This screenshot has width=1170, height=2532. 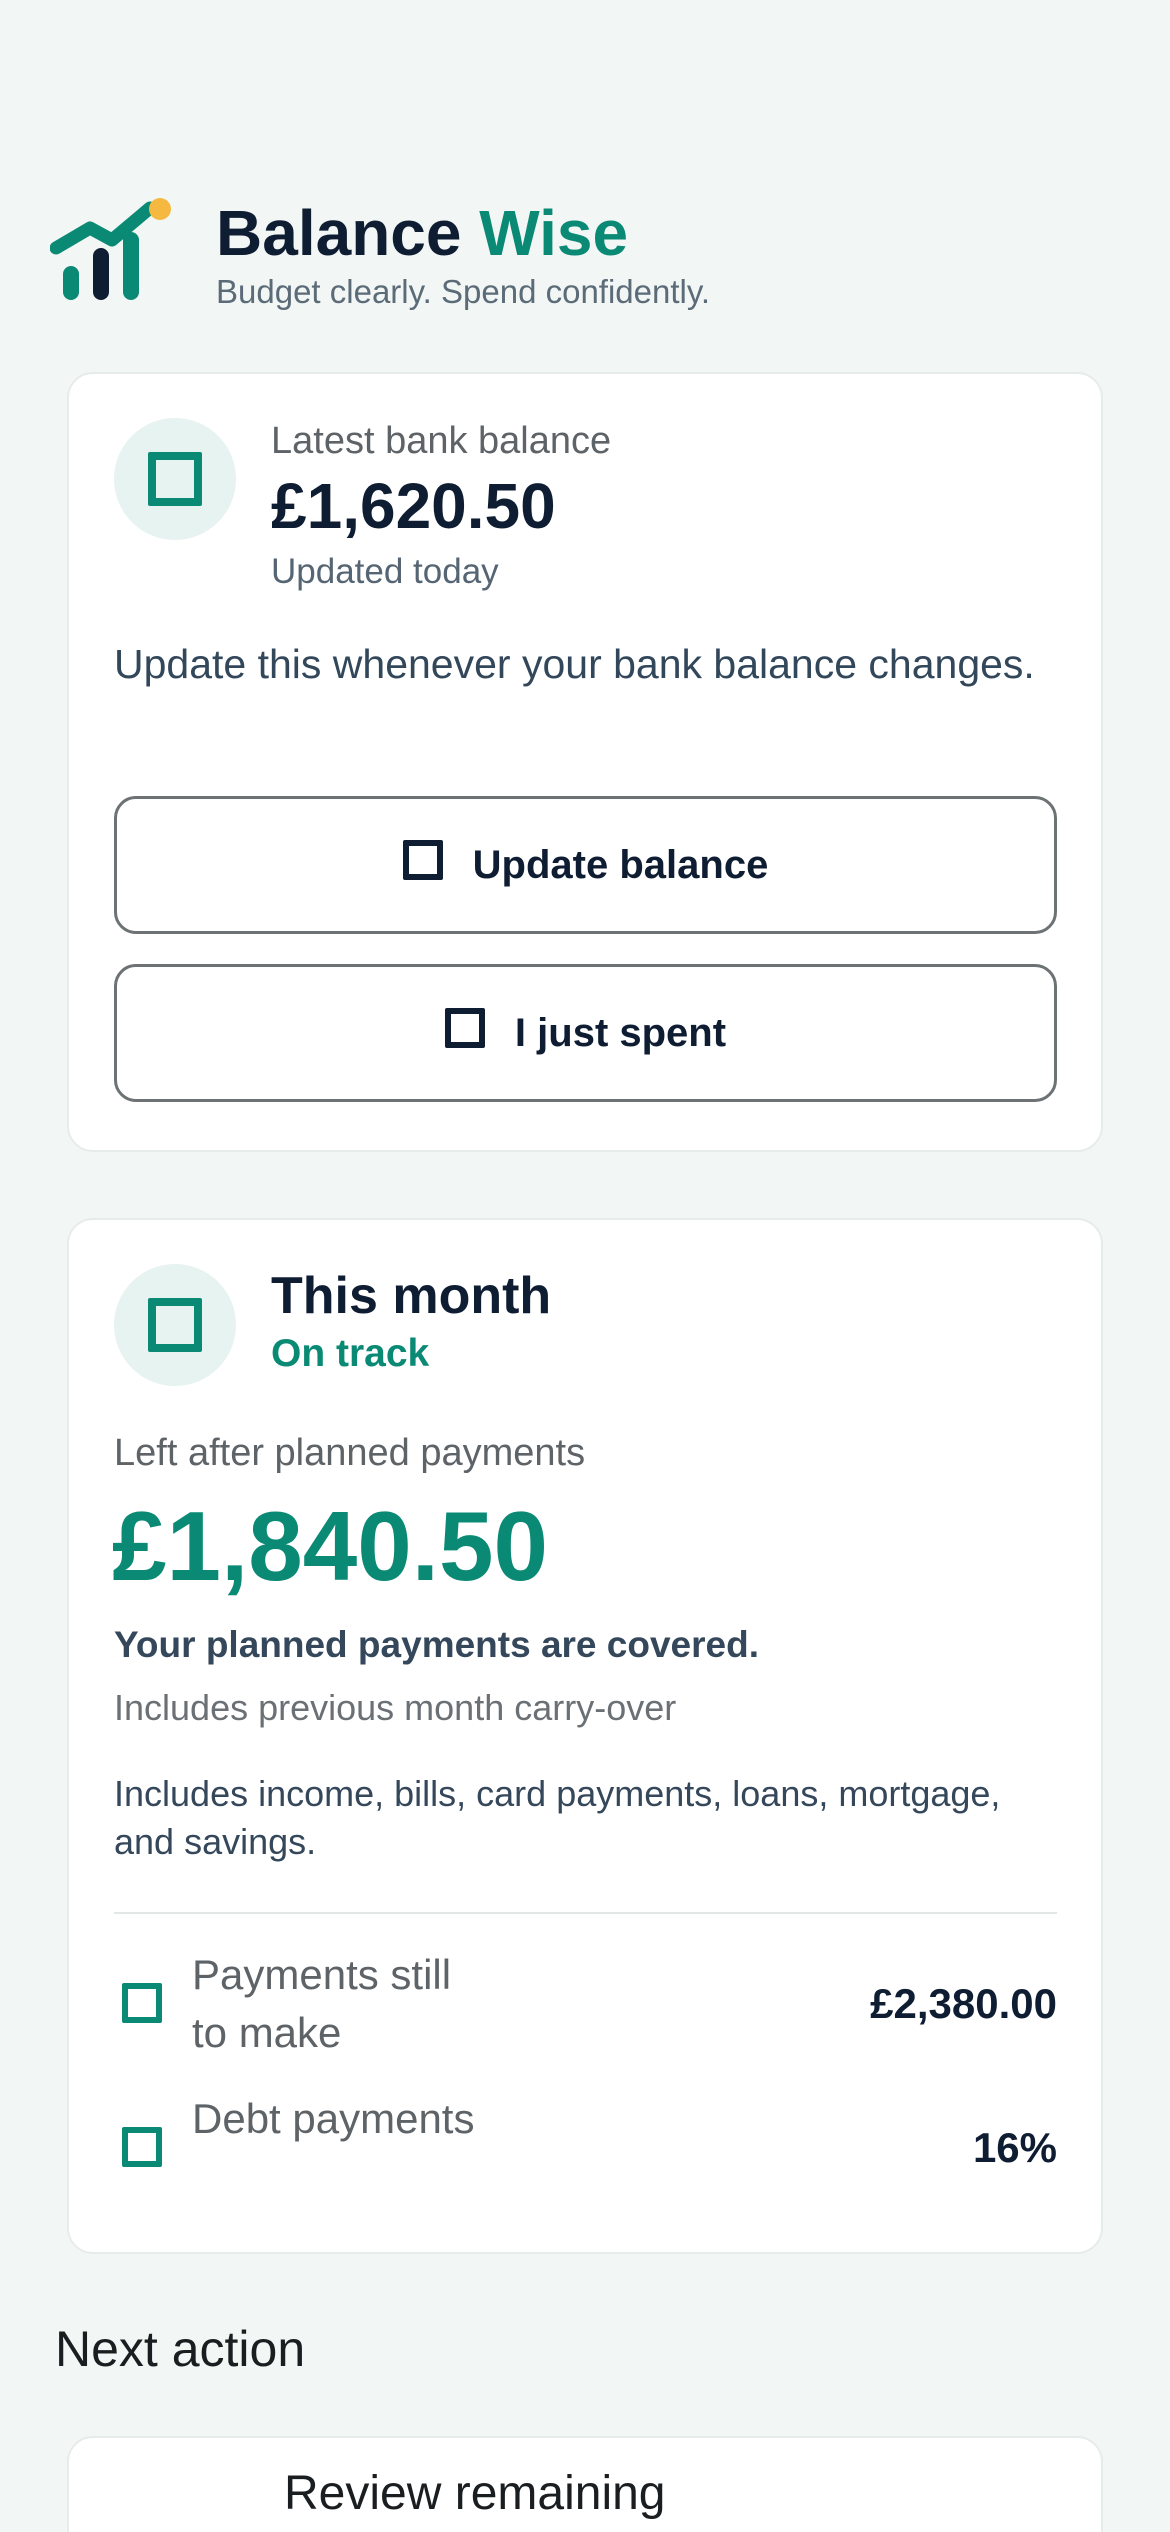 What do you see at coordinates (180, 2349) in the screenshot?
I see `next-action-heading: Next action` at bounding box center [180, 2349].